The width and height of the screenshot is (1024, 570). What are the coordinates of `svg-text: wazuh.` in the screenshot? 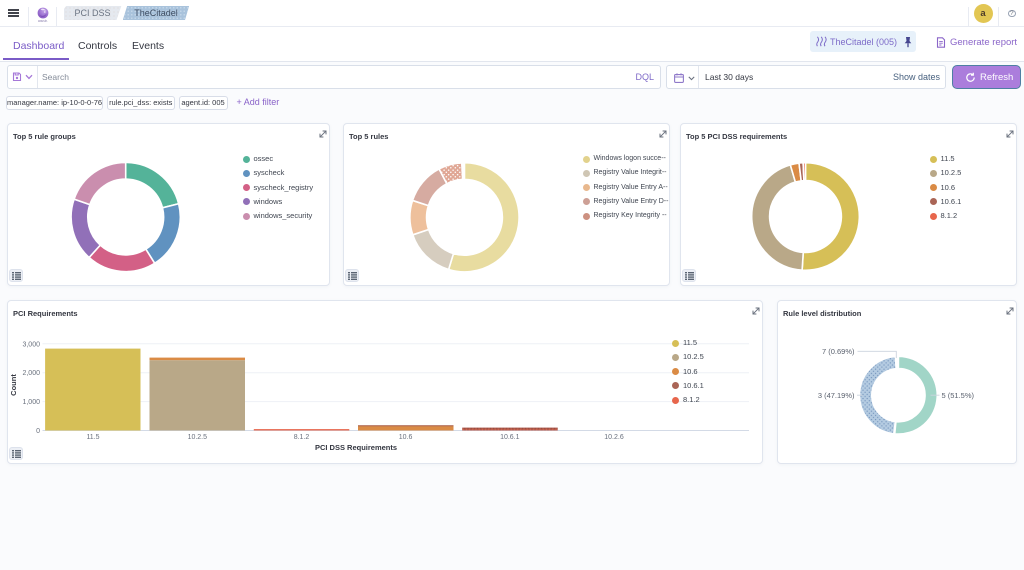 It's located at (42, 21).